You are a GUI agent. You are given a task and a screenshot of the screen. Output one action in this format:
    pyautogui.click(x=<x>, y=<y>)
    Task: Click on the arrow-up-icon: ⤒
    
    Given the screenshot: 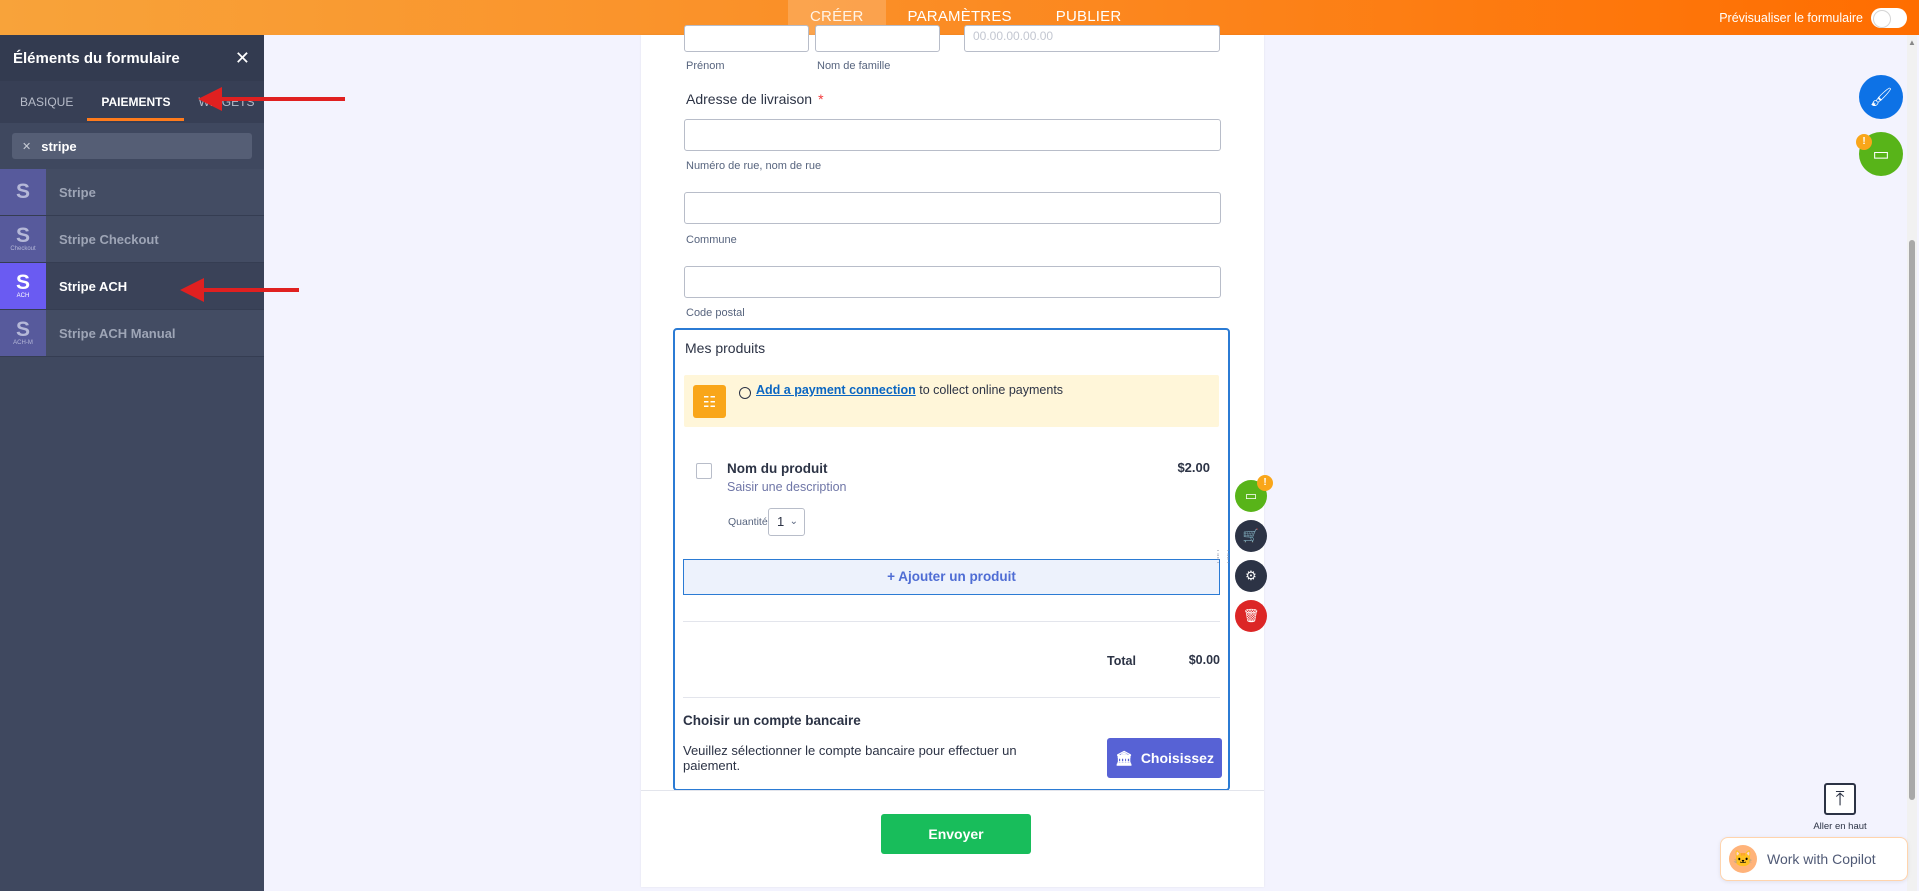 What is the action you would take?
    pyautogui.click(x=1840, y=799)
    